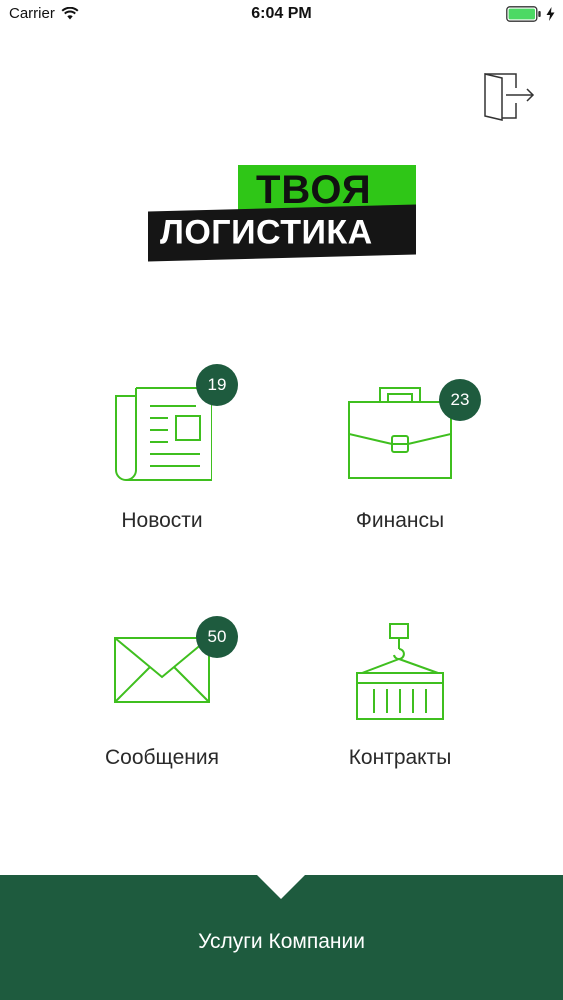 This screenshot has width=563, height=1000. What do you see at coordinates (162, 700) in the screenshot?
I see `tile-messages: 50 Сообщения` at bounding box center [162, 700].